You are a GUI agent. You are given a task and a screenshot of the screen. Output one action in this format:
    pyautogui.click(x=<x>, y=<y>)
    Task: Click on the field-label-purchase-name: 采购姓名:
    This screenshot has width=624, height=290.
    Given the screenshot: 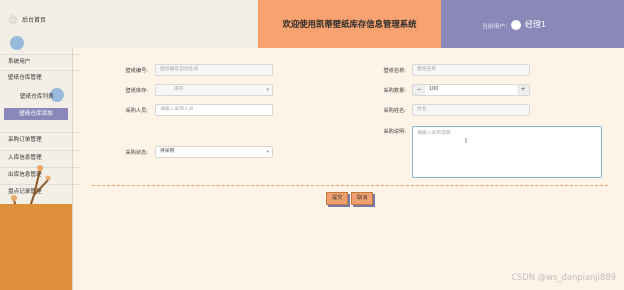 What is the action you would take?
    pyautogui.click(x=395, y=111)
    